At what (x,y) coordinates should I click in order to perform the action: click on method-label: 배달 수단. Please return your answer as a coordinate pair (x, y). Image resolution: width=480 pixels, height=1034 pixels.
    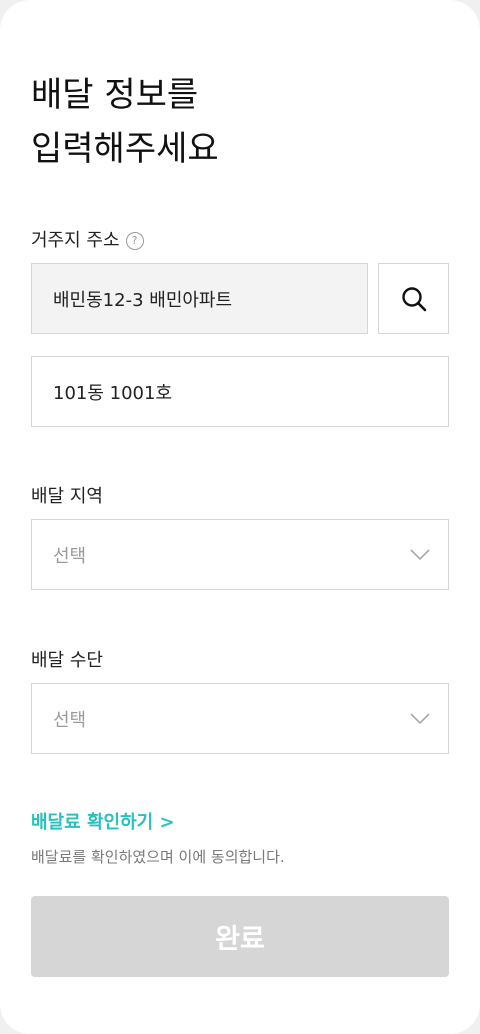
    Looking at the image, I should click on (67, 660).